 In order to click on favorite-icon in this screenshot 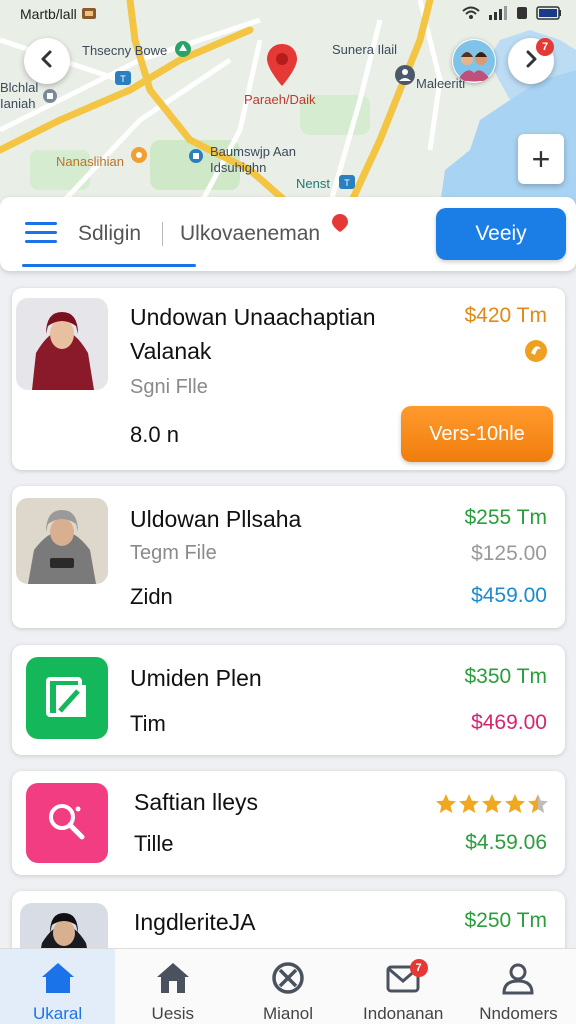, I will do `click(536, 353)`.